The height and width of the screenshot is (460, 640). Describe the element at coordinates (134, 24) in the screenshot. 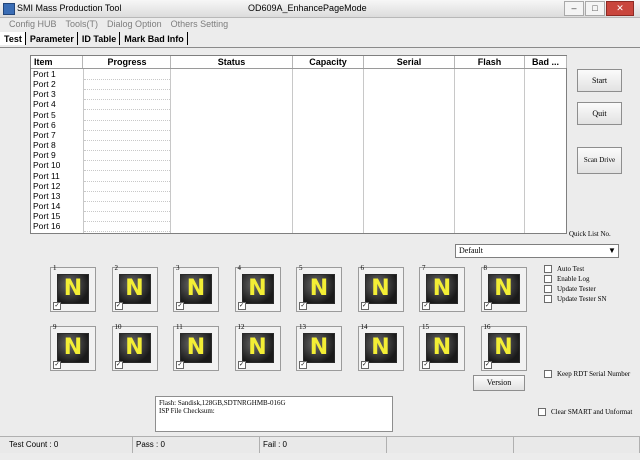

I see `menu-dialog-option: Dialog Option` at that location.